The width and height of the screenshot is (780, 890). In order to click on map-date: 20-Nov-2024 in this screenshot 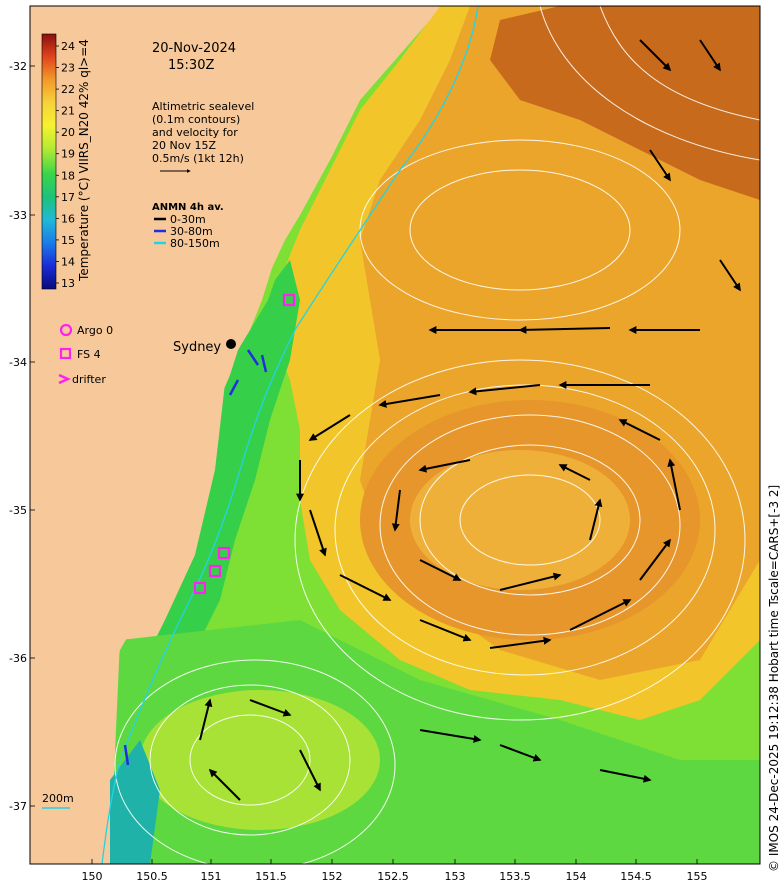, I will do `click(194, 48)`.